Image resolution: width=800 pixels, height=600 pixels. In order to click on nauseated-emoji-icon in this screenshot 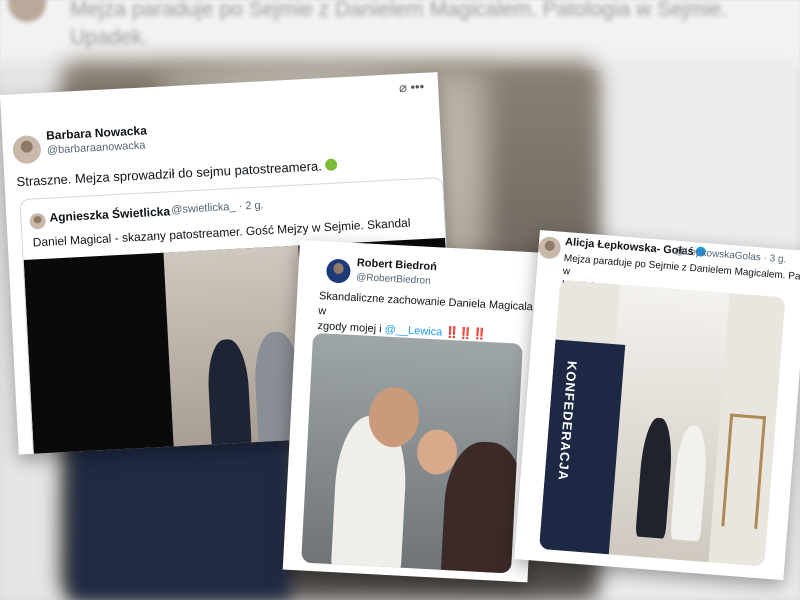, I will do `click(331, 165)`.